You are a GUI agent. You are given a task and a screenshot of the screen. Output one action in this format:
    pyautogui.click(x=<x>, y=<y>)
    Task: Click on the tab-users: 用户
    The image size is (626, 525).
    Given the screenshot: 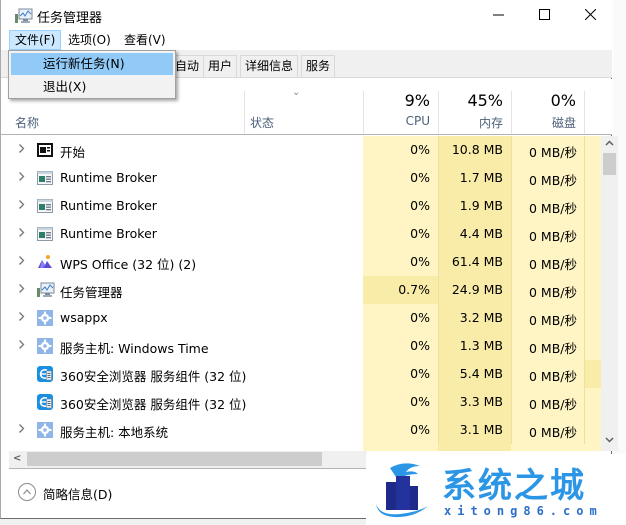 What is the action you would take?
    pyautogui.click(x=220, y=66)
    